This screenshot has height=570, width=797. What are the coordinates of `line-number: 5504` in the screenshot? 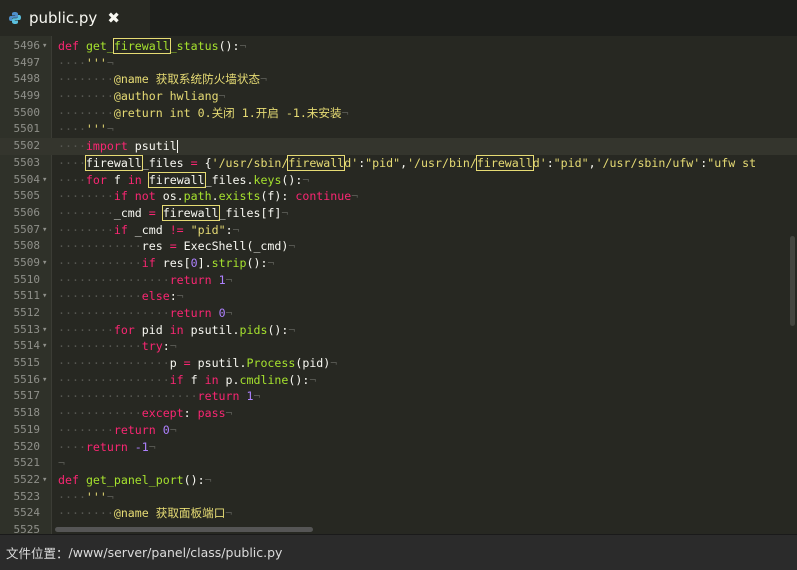 It's located at (27, 179).